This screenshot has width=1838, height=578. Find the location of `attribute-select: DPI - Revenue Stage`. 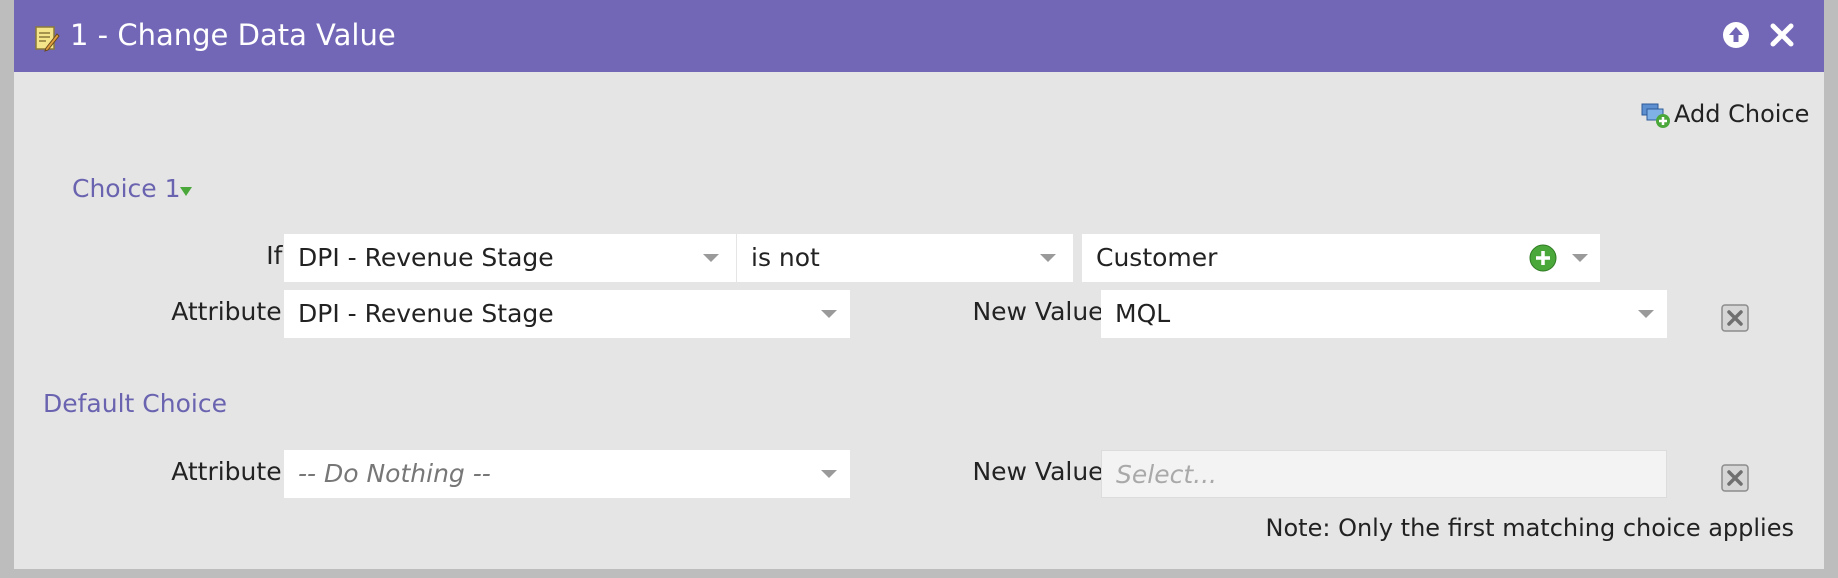

attribute-select: DPI - Revenue Stage is located at coordinates (567, 314).